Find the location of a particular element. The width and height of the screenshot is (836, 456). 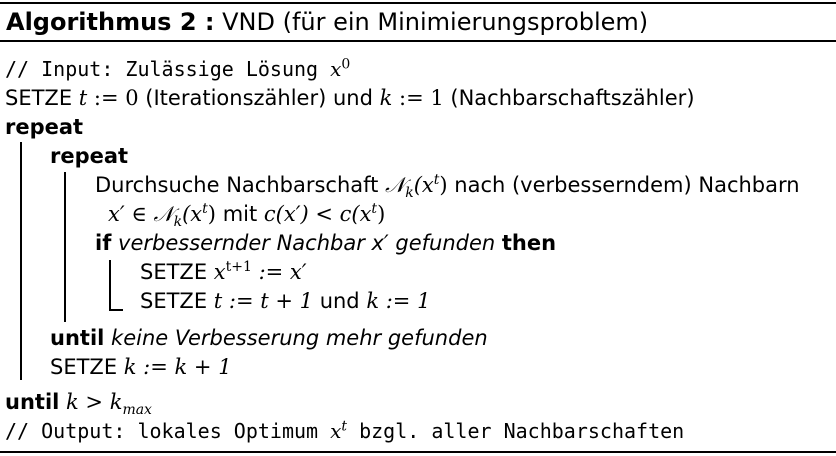

assign-one: := 1 is located at coordinates (421, 98).